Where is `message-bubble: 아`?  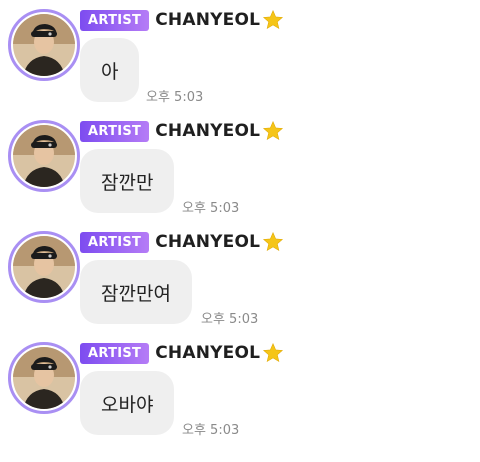 message-bubble: 아 is located at coordinates (110, 70).